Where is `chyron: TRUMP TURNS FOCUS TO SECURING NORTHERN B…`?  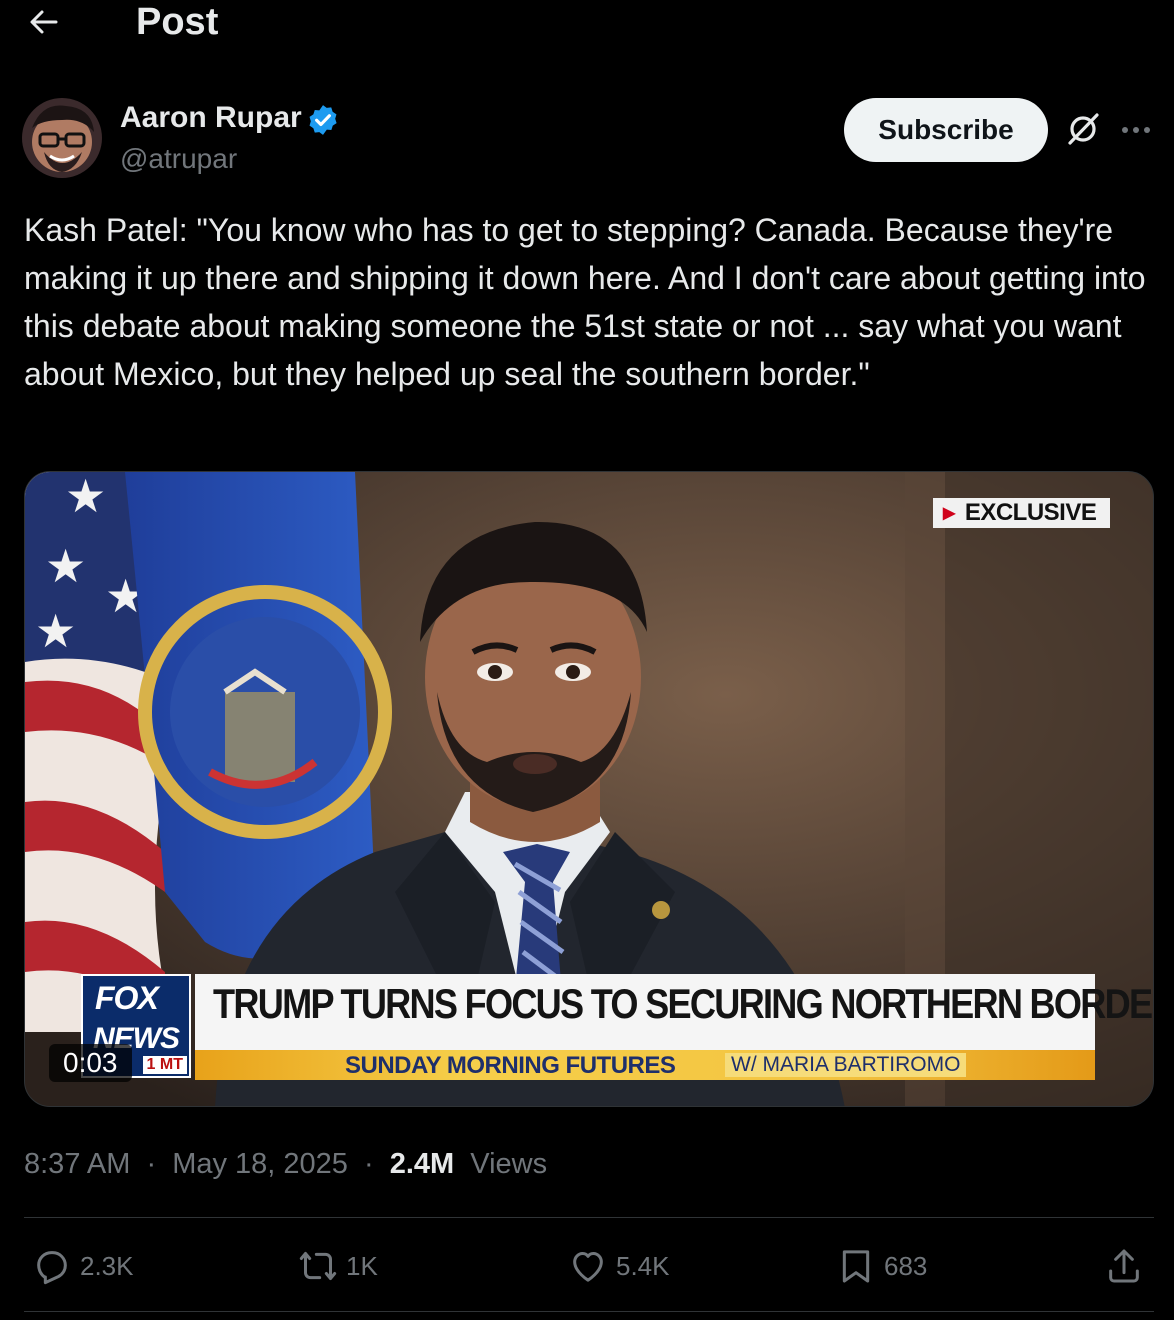 chyron: TRUMP TURNS FOCUS TO SECURING NORTHERN B… is located at coordinates (674, 1012).